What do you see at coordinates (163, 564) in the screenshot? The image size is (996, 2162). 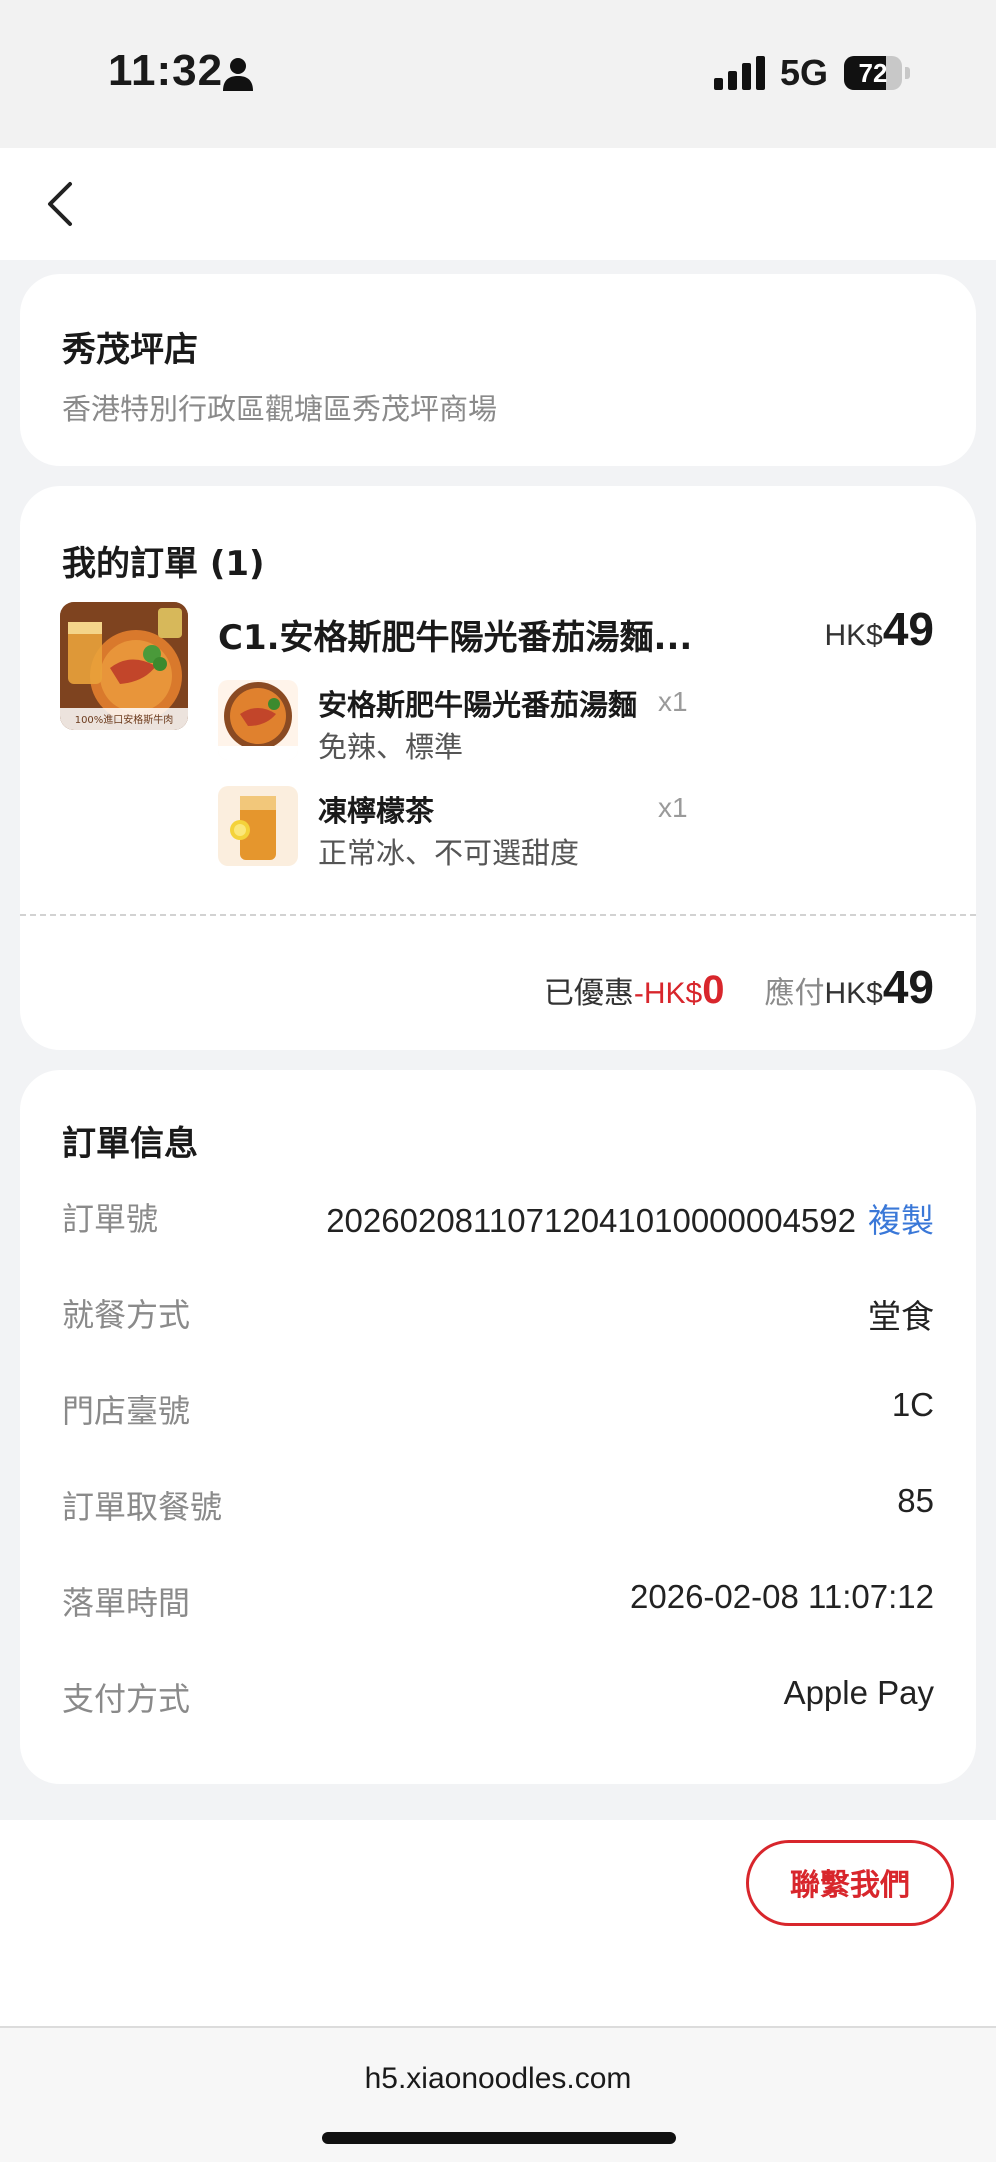 I see `order-title: 我的訂單 (1)` at bounding box center [163, 564].